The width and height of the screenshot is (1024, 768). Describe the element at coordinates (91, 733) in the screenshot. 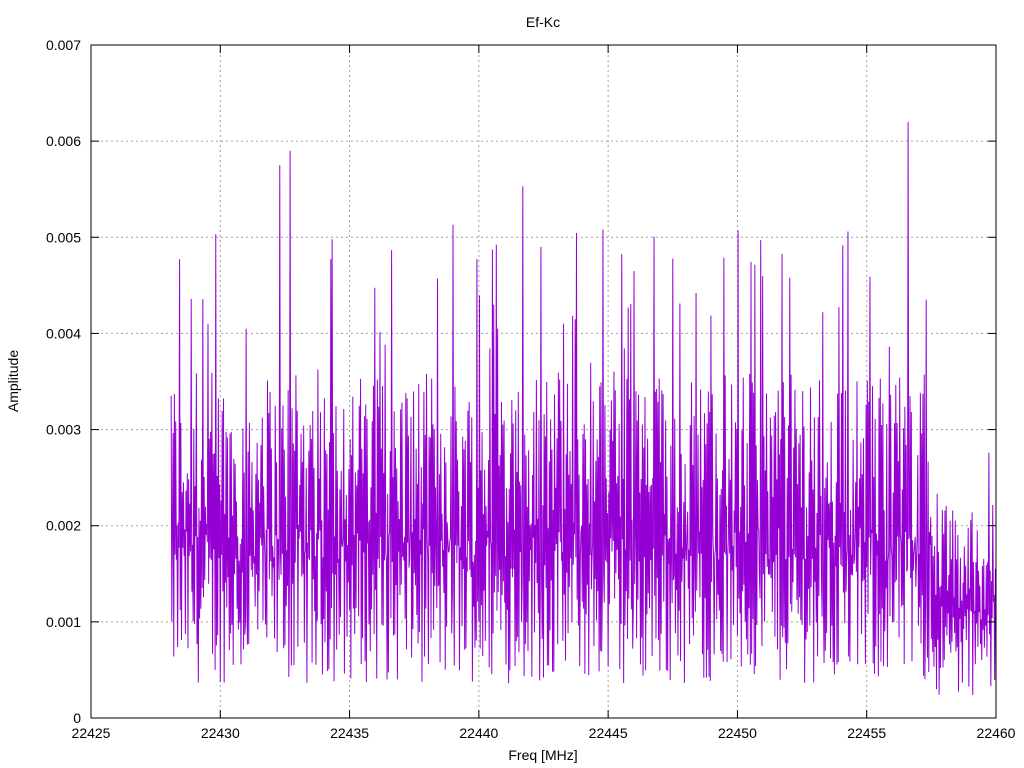

I see `x-tick-label: 22425` at that location.